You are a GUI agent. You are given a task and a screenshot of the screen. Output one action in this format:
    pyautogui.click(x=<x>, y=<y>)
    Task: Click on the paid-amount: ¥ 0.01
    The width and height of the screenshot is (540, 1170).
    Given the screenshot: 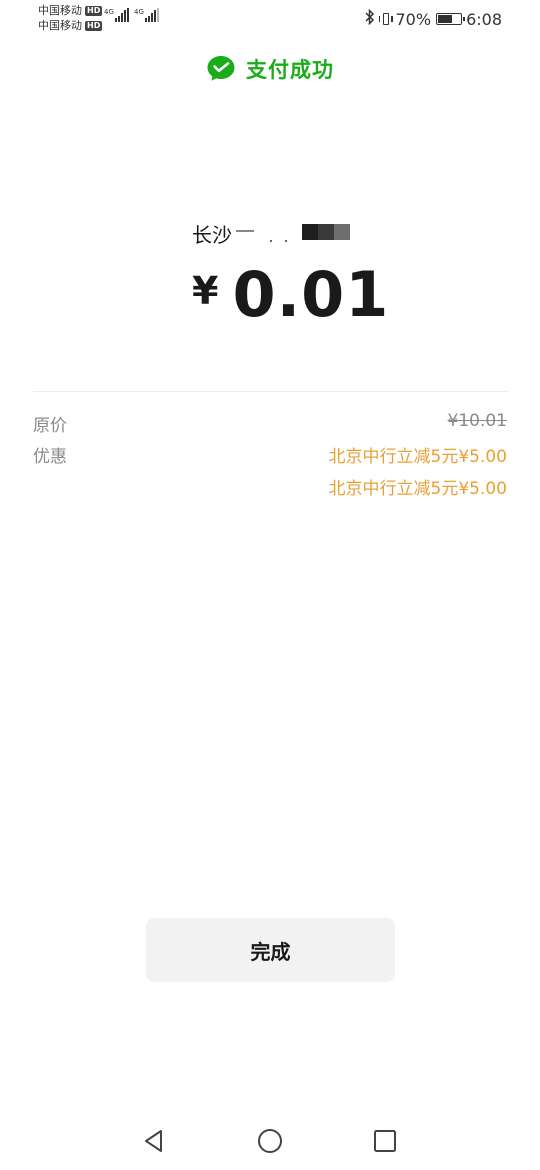 What is the action you would take?
    pyautogui.click(x=290, y=295)
    